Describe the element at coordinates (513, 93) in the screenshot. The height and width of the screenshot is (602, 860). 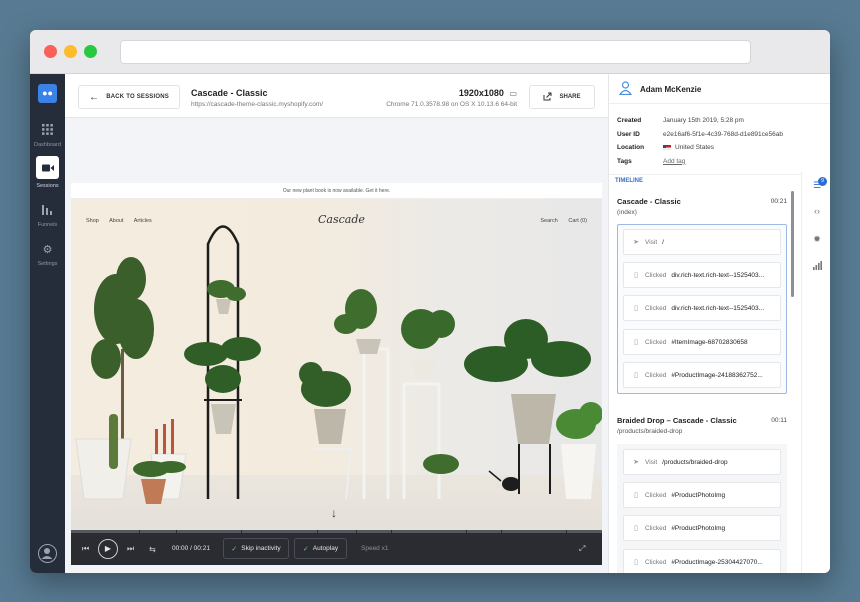
I see `monitor-icon: ▭` at that location.